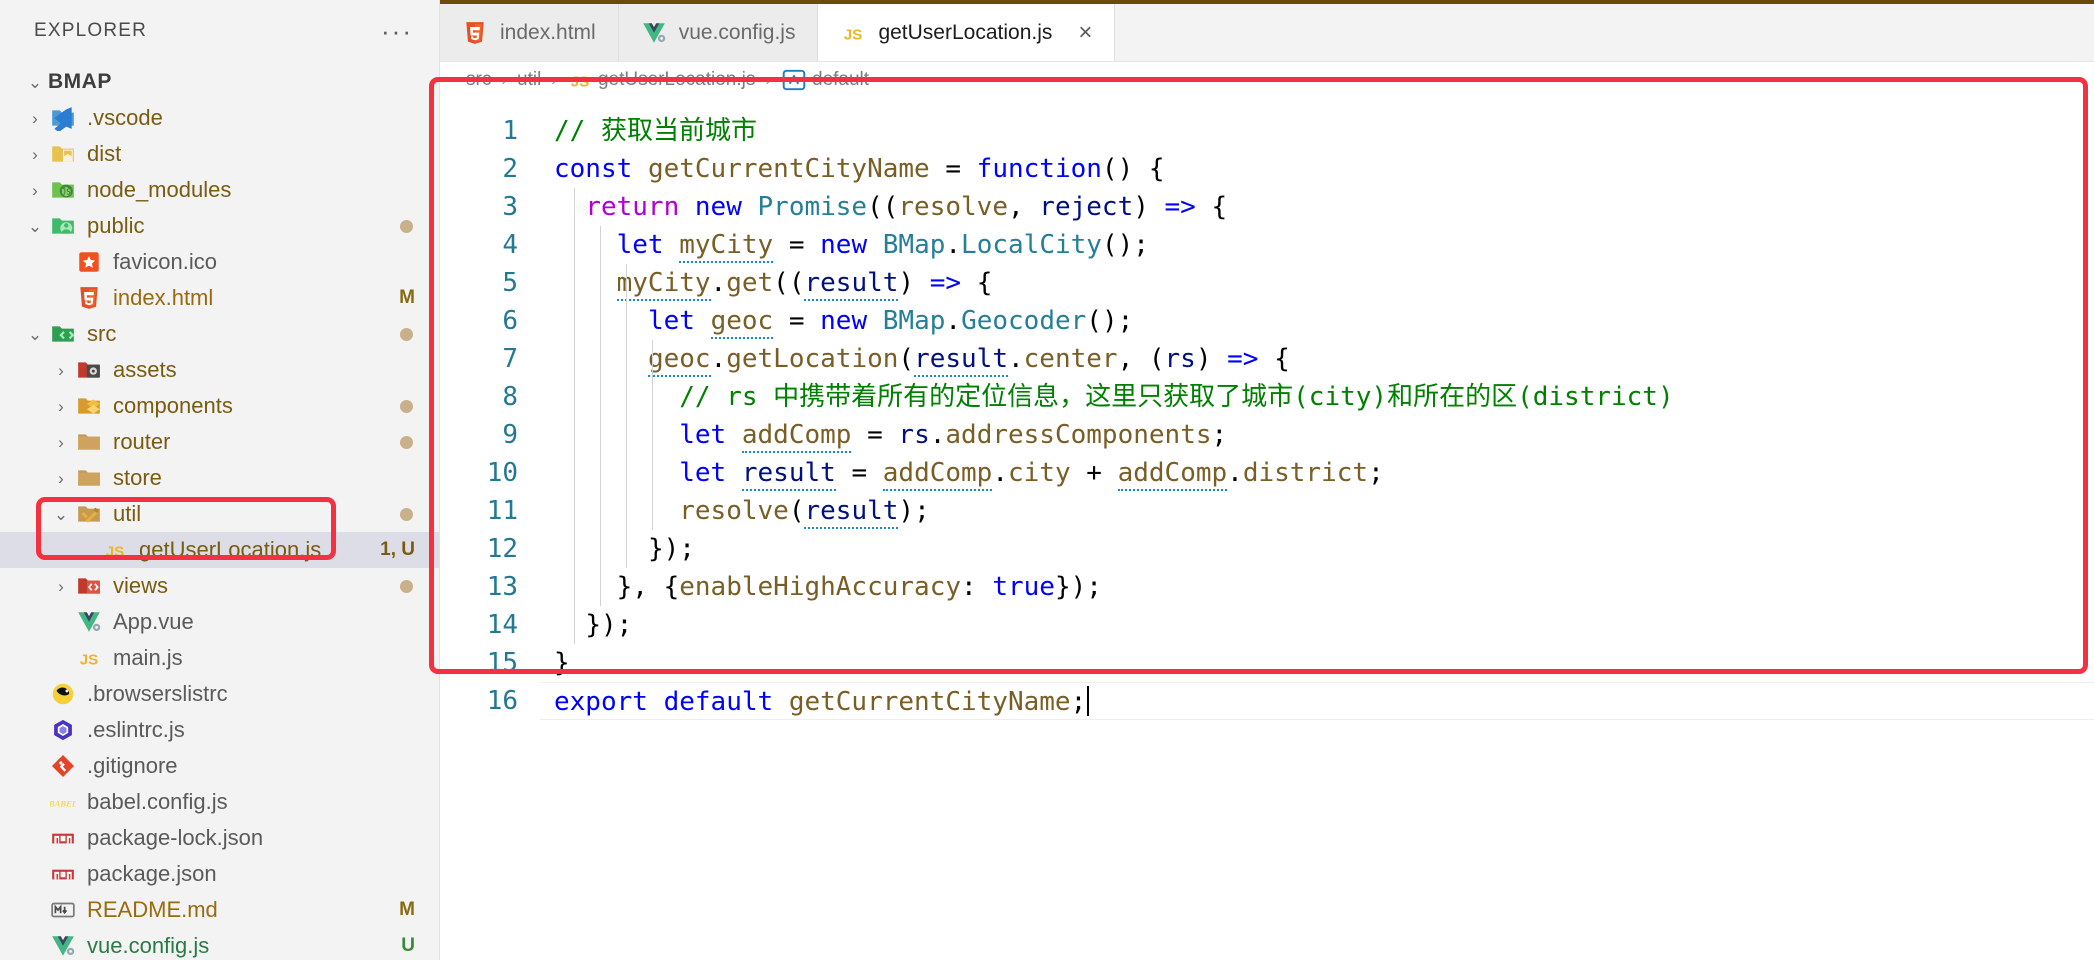 This screenshot has height=960, width=2094. Describe the element at coordinates (63, 946) in the screenshot. I see `vue-file-icon` at that location.